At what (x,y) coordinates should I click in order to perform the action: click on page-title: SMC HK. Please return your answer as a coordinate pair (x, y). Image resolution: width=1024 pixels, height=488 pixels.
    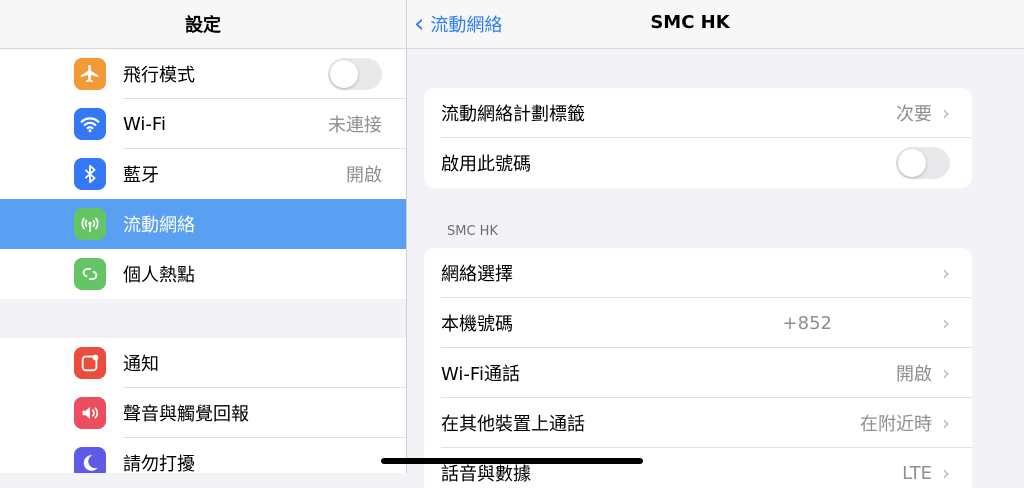
    Looking at the image, I should click on (690, 22).